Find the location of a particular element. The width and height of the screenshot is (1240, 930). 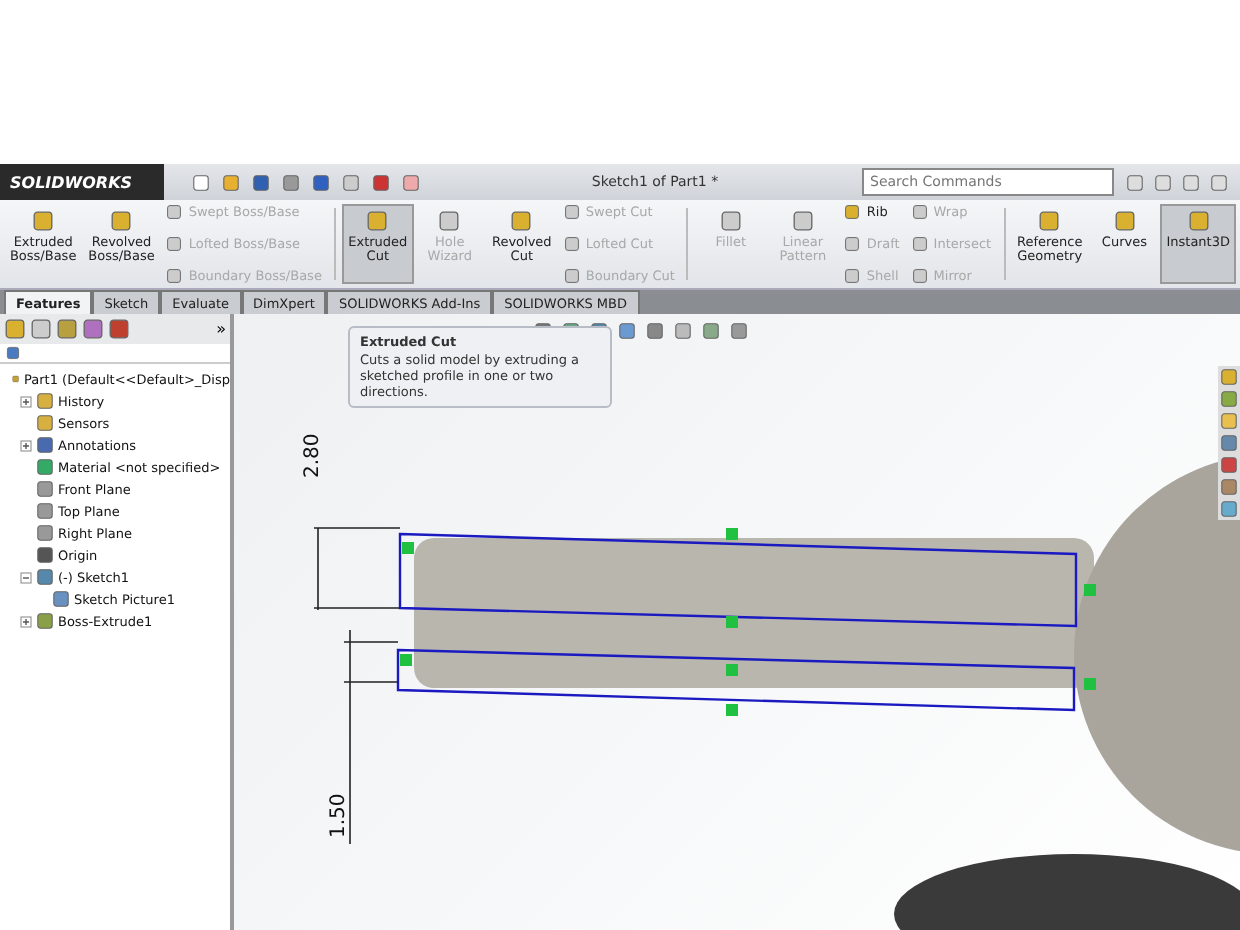

filter-icon is located at coordinates (13, 353).